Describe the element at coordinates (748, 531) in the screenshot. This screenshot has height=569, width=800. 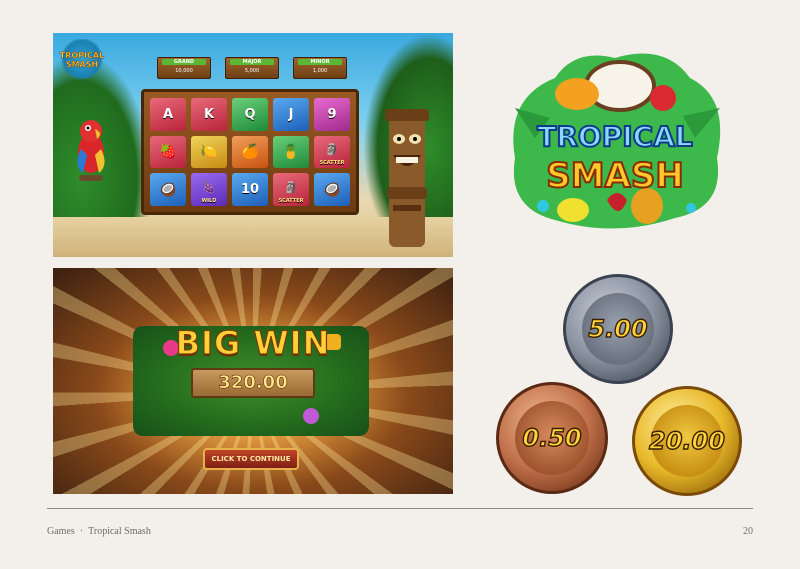
I see `page-number: 20` at that location.